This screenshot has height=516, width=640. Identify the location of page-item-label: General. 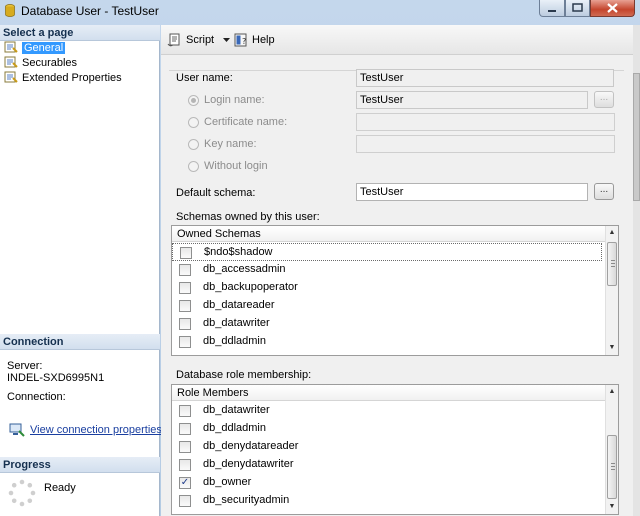
(44, 48).